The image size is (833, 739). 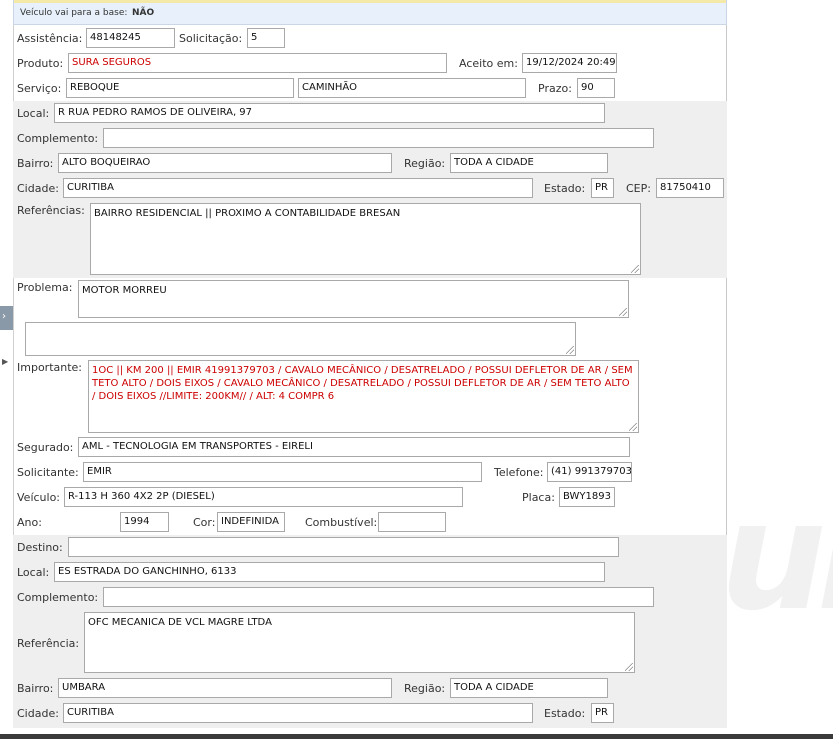 What do you see at coordinates (298, 713) in the screenshot?
I see `destino-cidade-field: CURITIBA` at bounding box center [298, 713].